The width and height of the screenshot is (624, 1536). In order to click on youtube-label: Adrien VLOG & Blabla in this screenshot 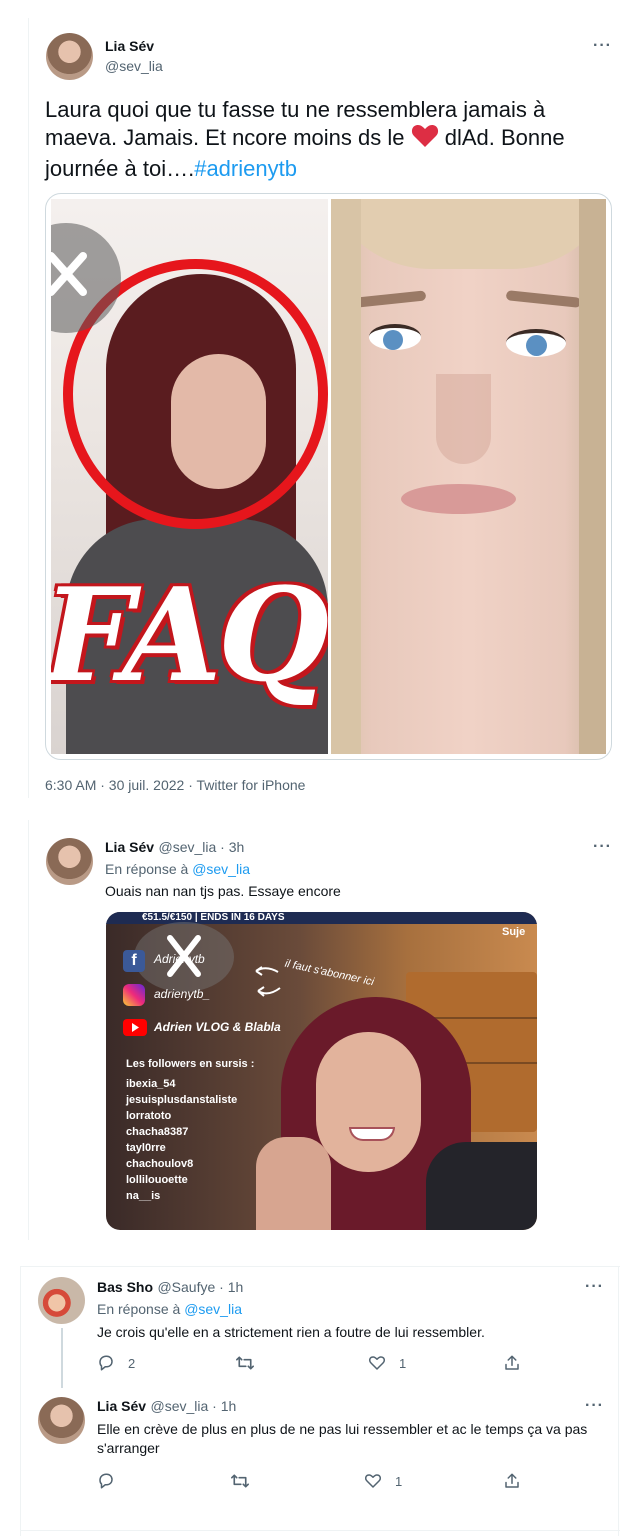, I will do `click(217, 1027)`.